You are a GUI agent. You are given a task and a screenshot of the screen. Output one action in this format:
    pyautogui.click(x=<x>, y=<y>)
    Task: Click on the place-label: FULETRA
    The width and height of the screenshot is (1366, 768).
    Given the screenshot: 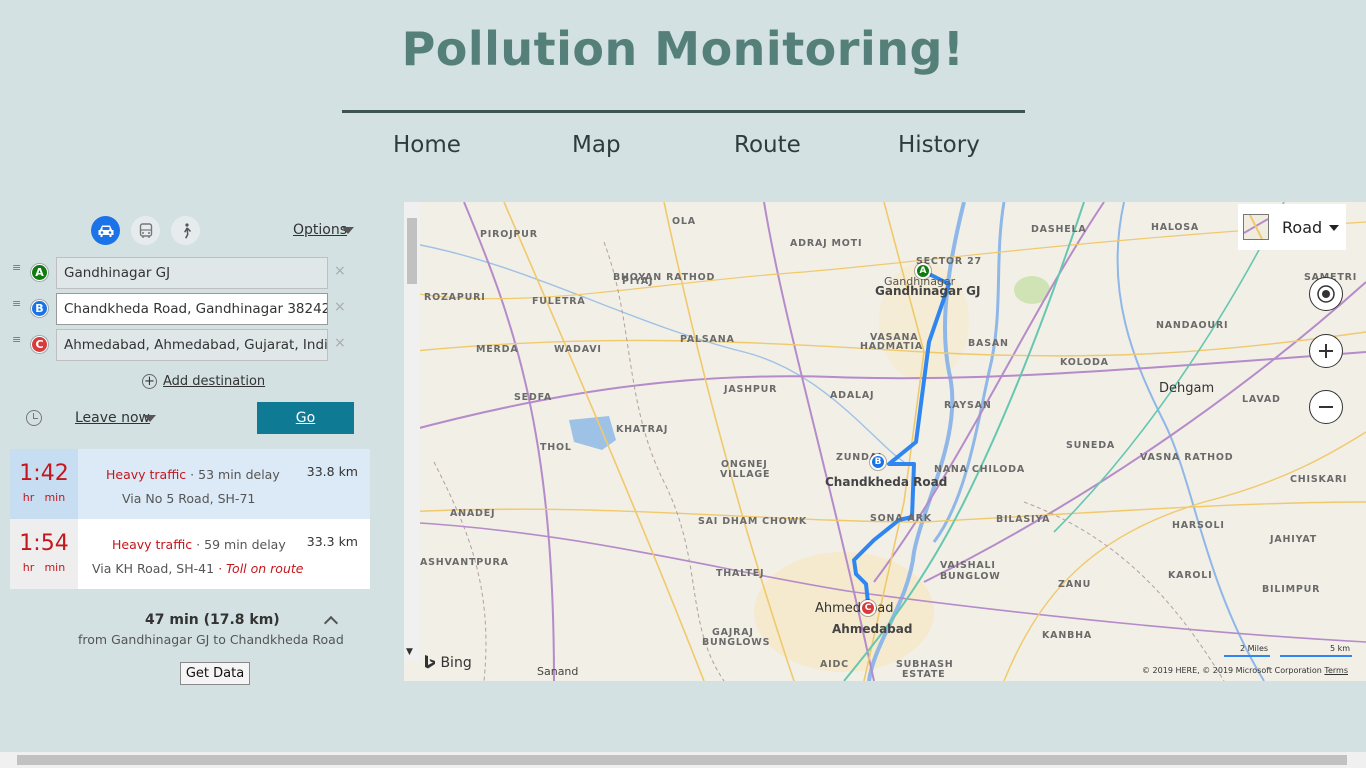 What is the action you would take?
    pyautogui.click(x=559, y=301)
    